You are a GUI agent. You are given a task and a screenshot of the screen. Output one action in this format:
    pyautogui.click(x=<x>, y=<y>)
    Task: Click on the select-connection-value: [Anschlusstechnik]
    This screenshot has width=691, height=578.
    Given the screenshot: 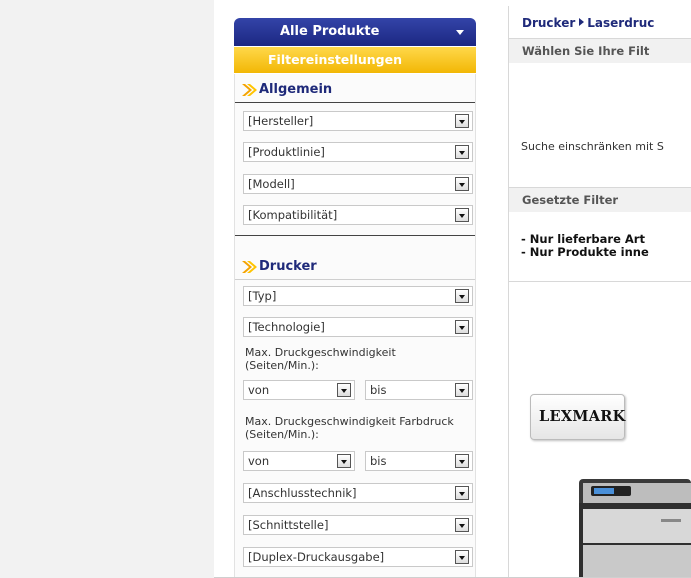 What is the action you would take?
    pyautogui.click(x=302, y=493)
    